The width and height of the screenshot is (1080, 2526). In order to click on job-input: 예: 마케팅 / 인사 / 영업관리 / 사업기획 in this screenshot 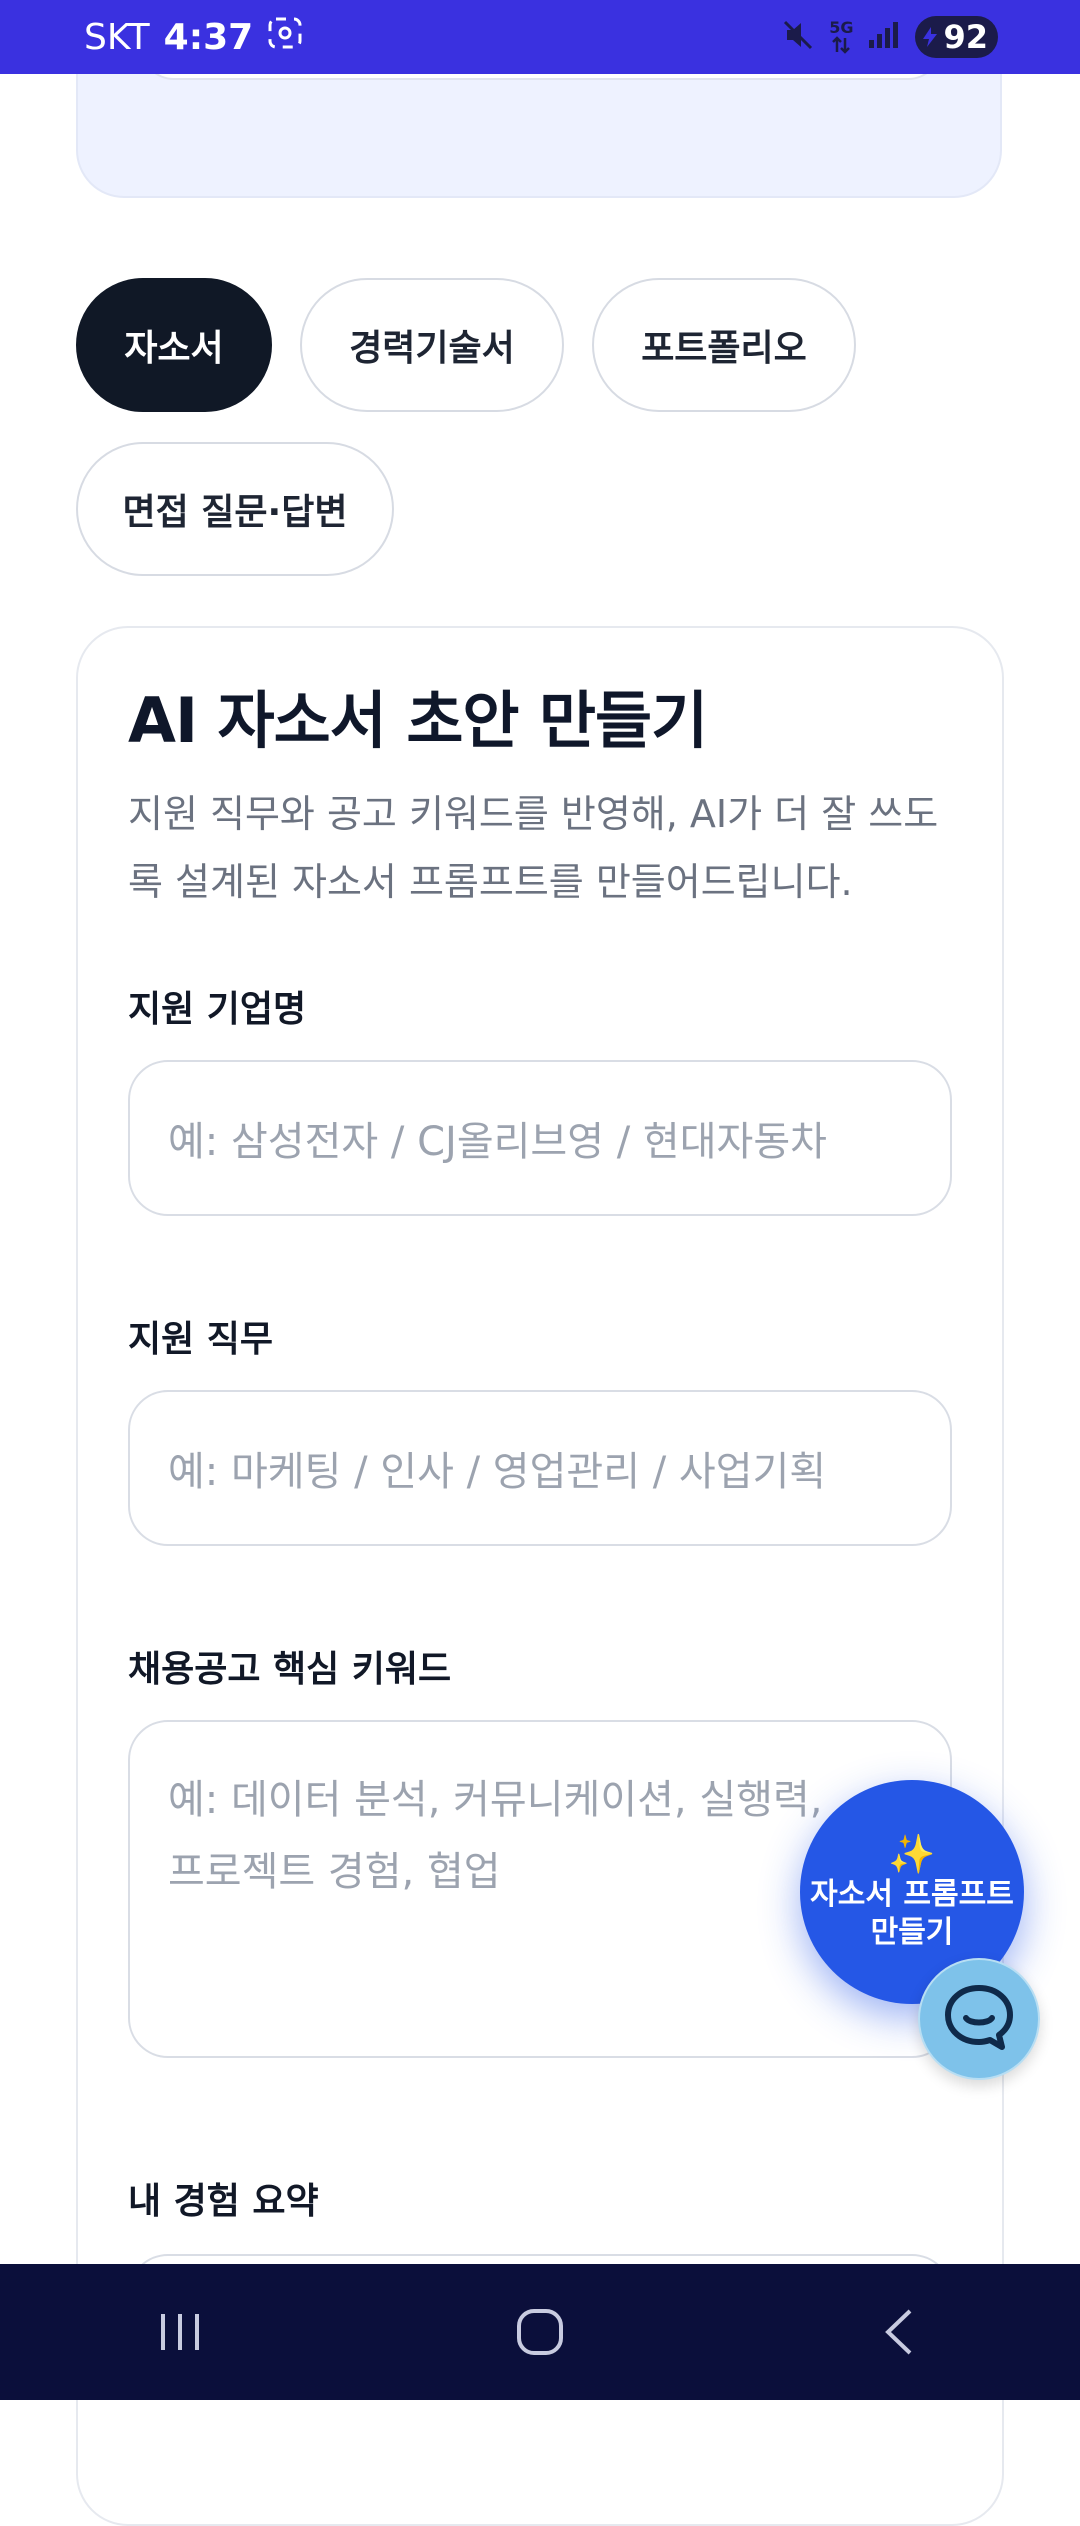, I will do `click(540, 1468)`.